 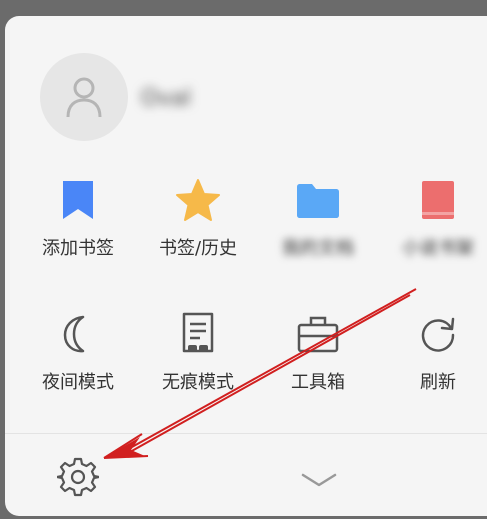 What do you see at coordinates (438, 248) in the screenshot?
I see `novel-shelf-label: 小说书架` at bounding box center [438, 248].